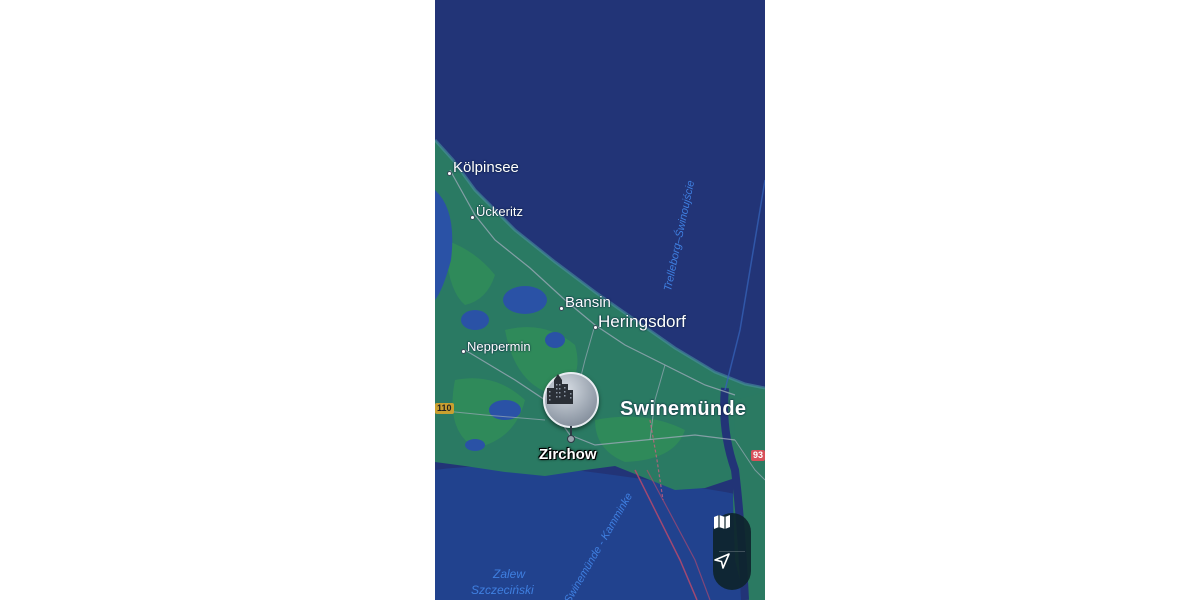 This screenshot has width=1200, height=600. Describe the element at coordinates (444, 408) in the screenshot. I see `route-badge-west: 110` at that location.